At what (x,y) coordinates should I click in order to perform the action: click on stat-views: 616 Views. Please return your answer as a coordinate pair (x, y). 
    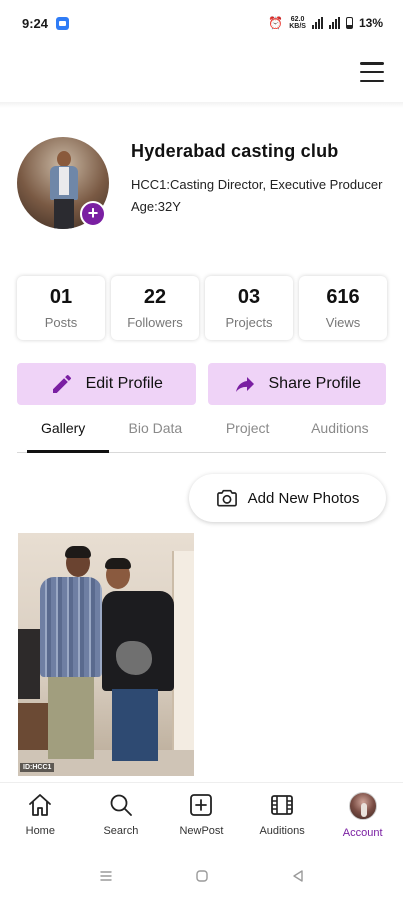
    Looking at the image, I should click on (343, 308).